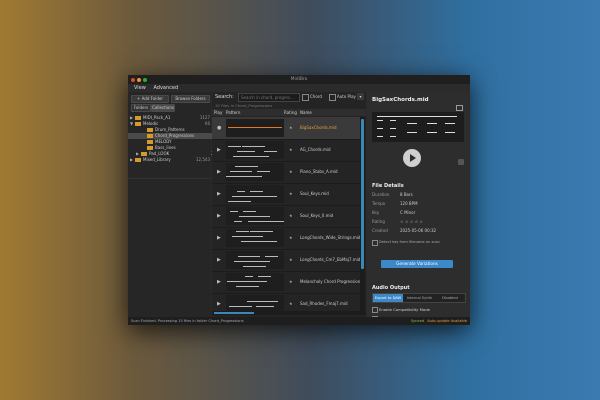  What do you see at coordinates (409, 242) in the screenshot?
I see `detect-key-label: Detect key from filename on scan` at bounding box center [409, 242].